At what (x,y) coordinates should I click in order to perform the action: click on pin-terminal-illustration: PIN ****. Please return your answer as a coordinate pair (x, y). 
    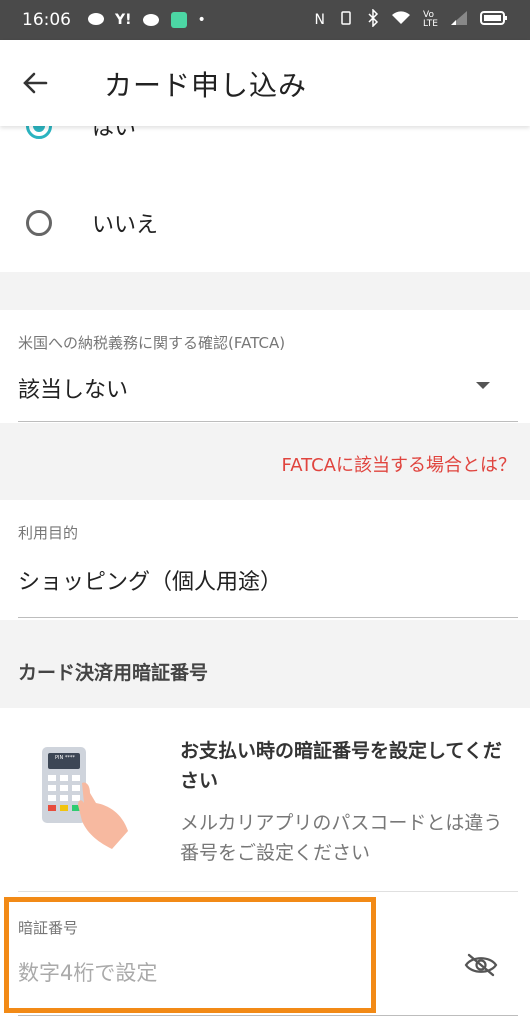
    Looking at the image, I should click on (85, 798).